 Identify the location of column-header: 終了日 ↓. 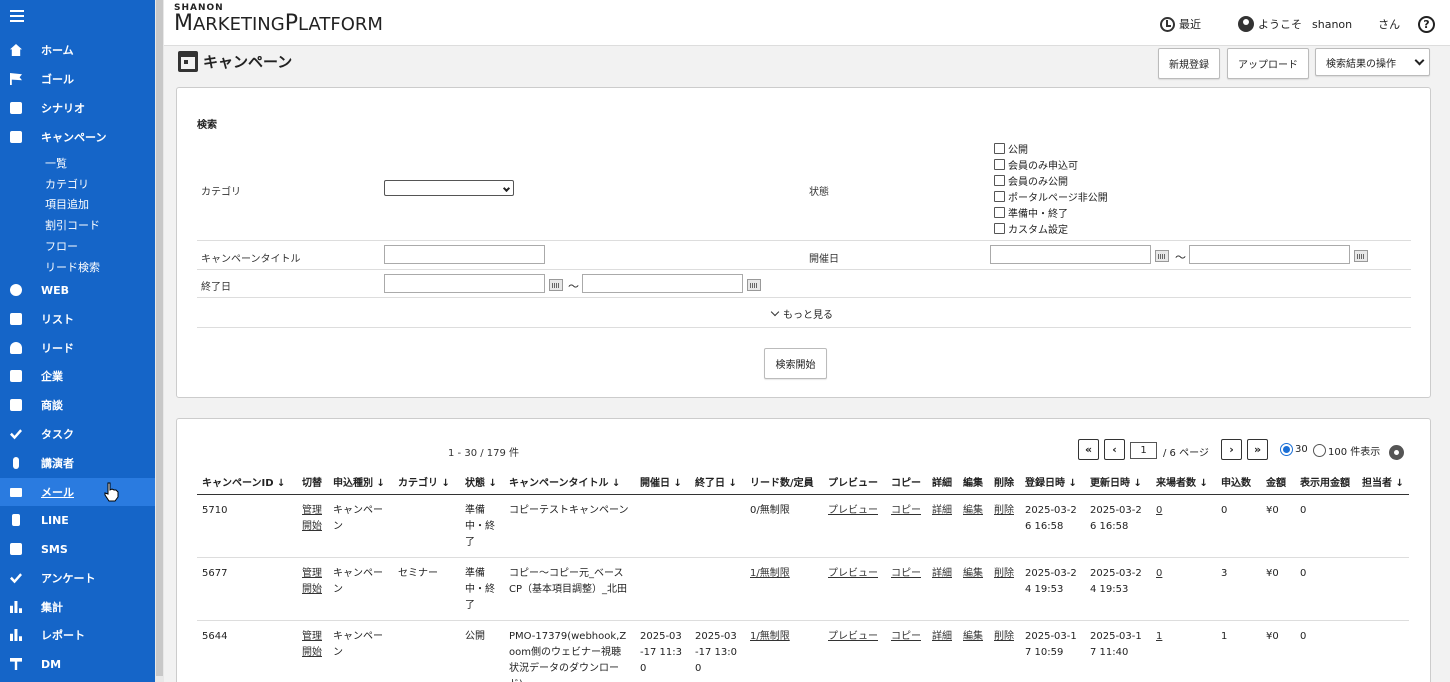
(717, 482).